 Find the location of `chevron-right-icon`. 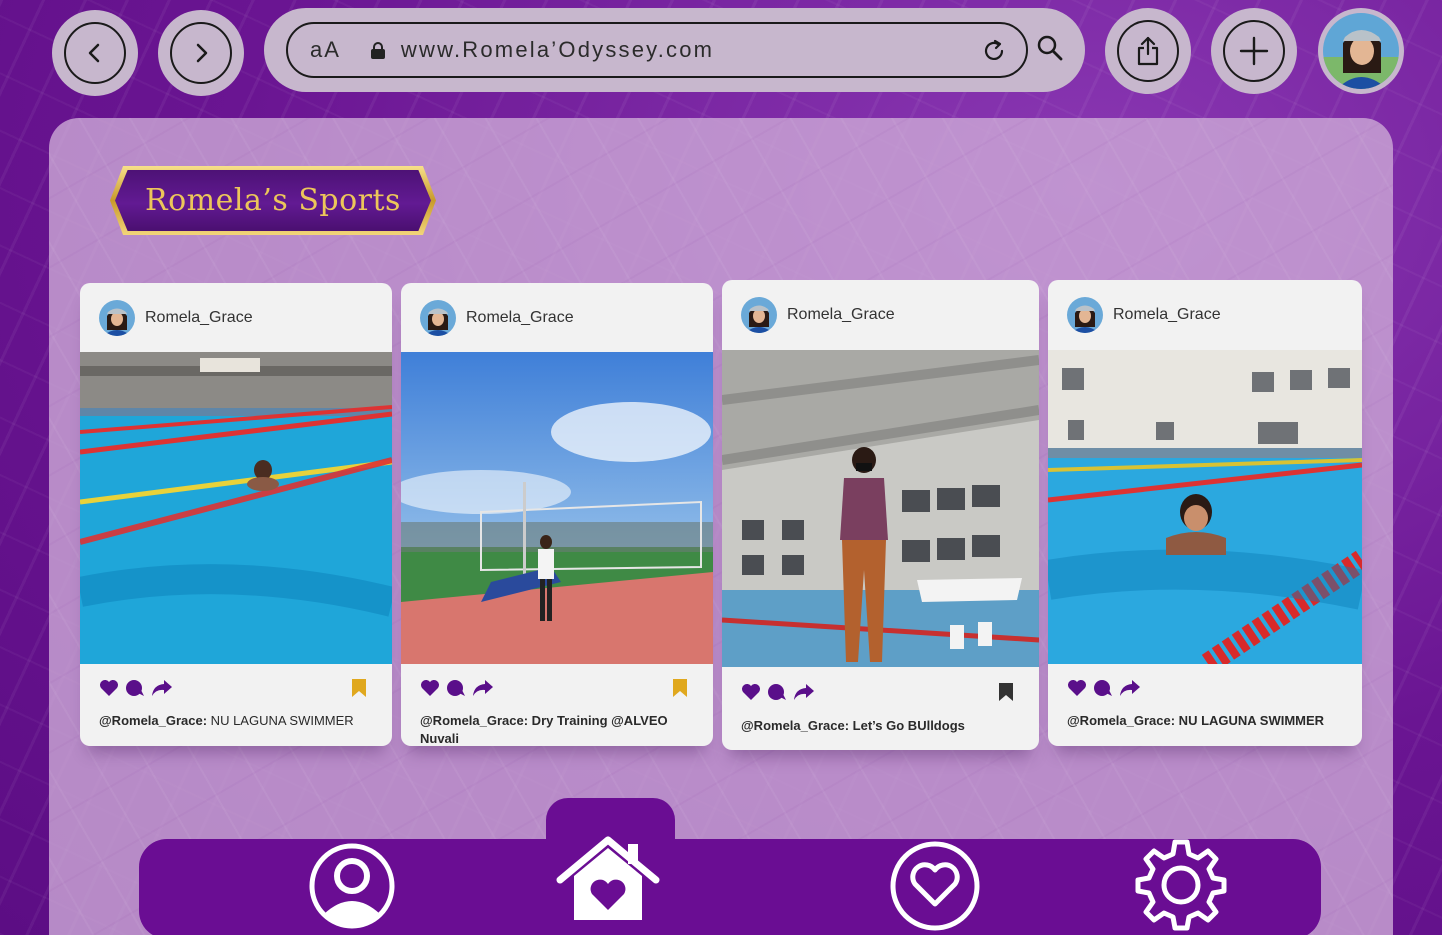

chevron-right-icon is located at coordinates (202, 53).